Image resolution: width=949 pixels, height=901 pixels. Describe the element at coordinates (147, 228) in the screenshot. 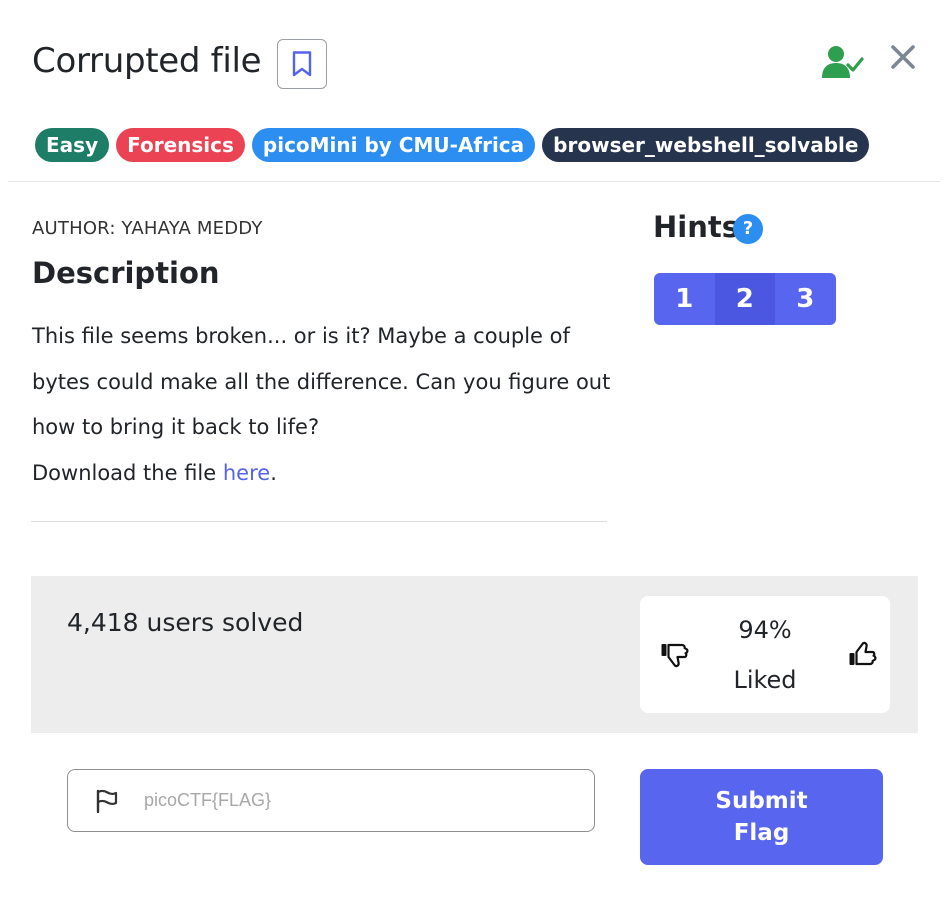

I see `author-label: AUTHOR: YAHAYA MEDDY` at that location.